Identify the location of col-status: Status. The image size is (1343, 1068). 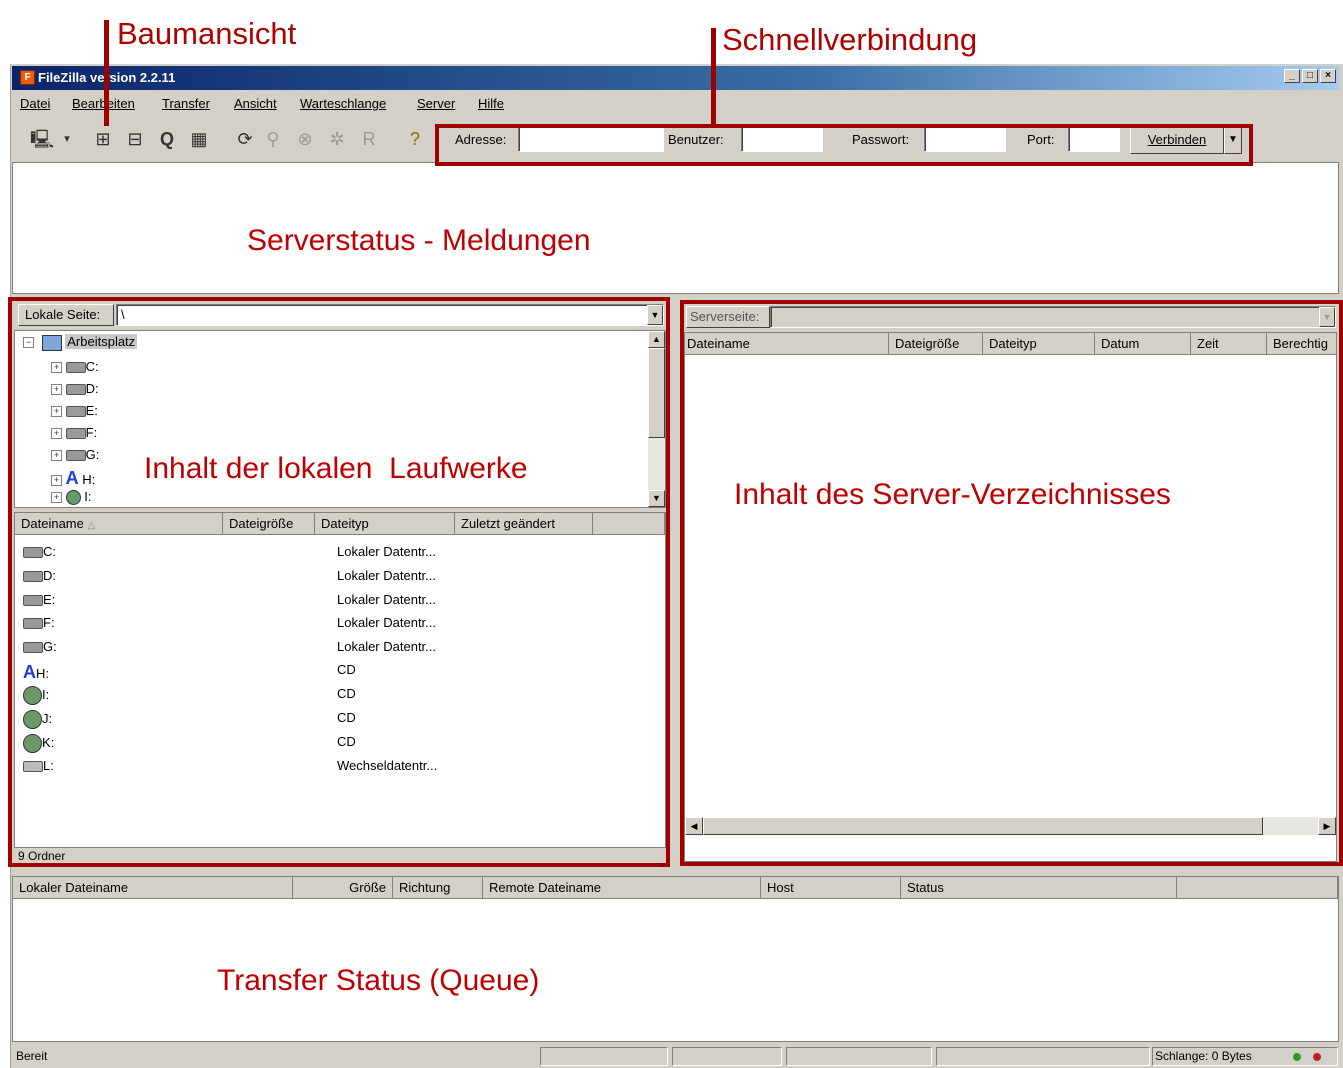
(1039, 888).